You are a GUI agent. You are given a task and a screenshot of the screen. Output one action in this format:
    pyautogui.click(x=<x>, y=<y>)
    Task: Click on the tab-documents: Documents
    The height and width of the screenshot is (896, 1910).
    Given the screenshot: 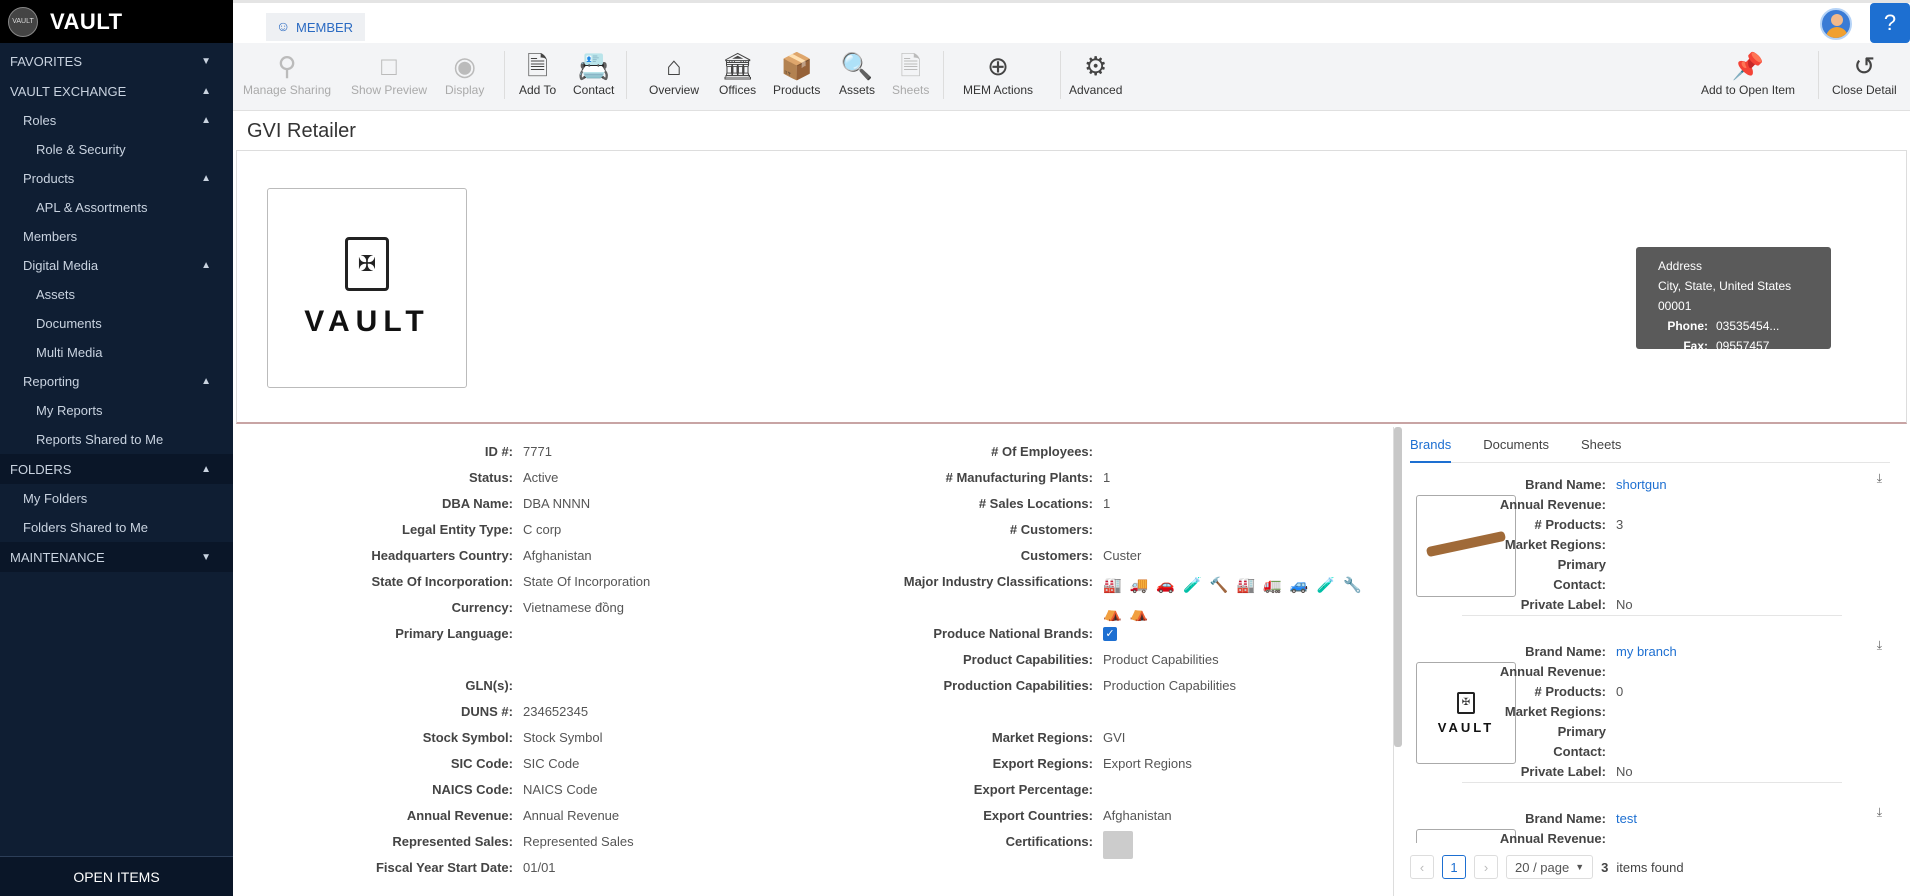 What is the action you would take?
    pyautogui.click(x=1516, y=445)
    